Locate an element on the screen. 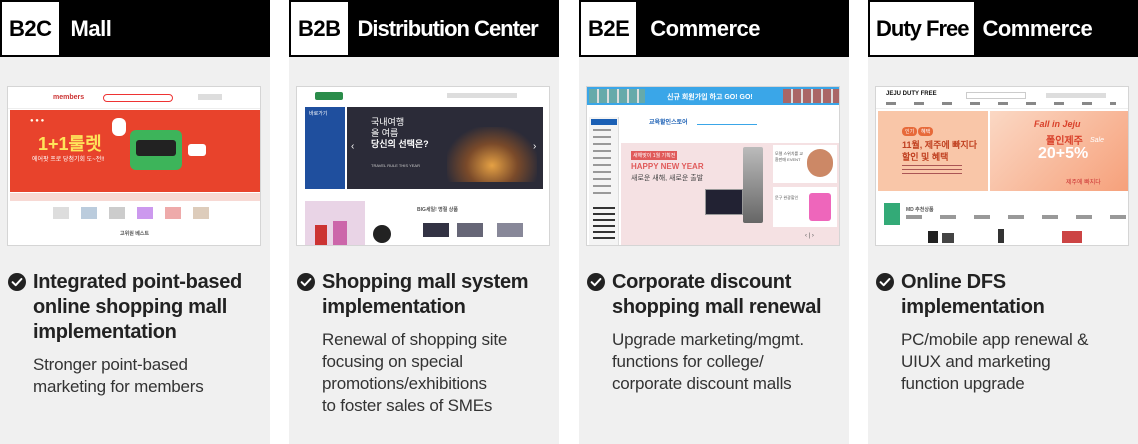 The height and width of the screenshot is (444, 1138). chevron-right-icon: › is located at coordinates (534, 146).